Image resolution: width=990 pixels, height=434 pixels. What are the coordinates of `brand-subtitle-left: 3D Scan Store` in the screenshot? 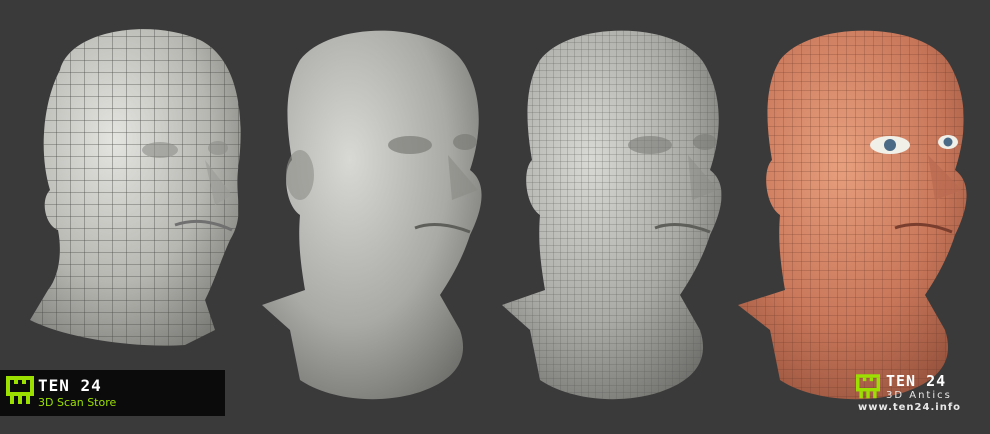 It's located at (77, 402).